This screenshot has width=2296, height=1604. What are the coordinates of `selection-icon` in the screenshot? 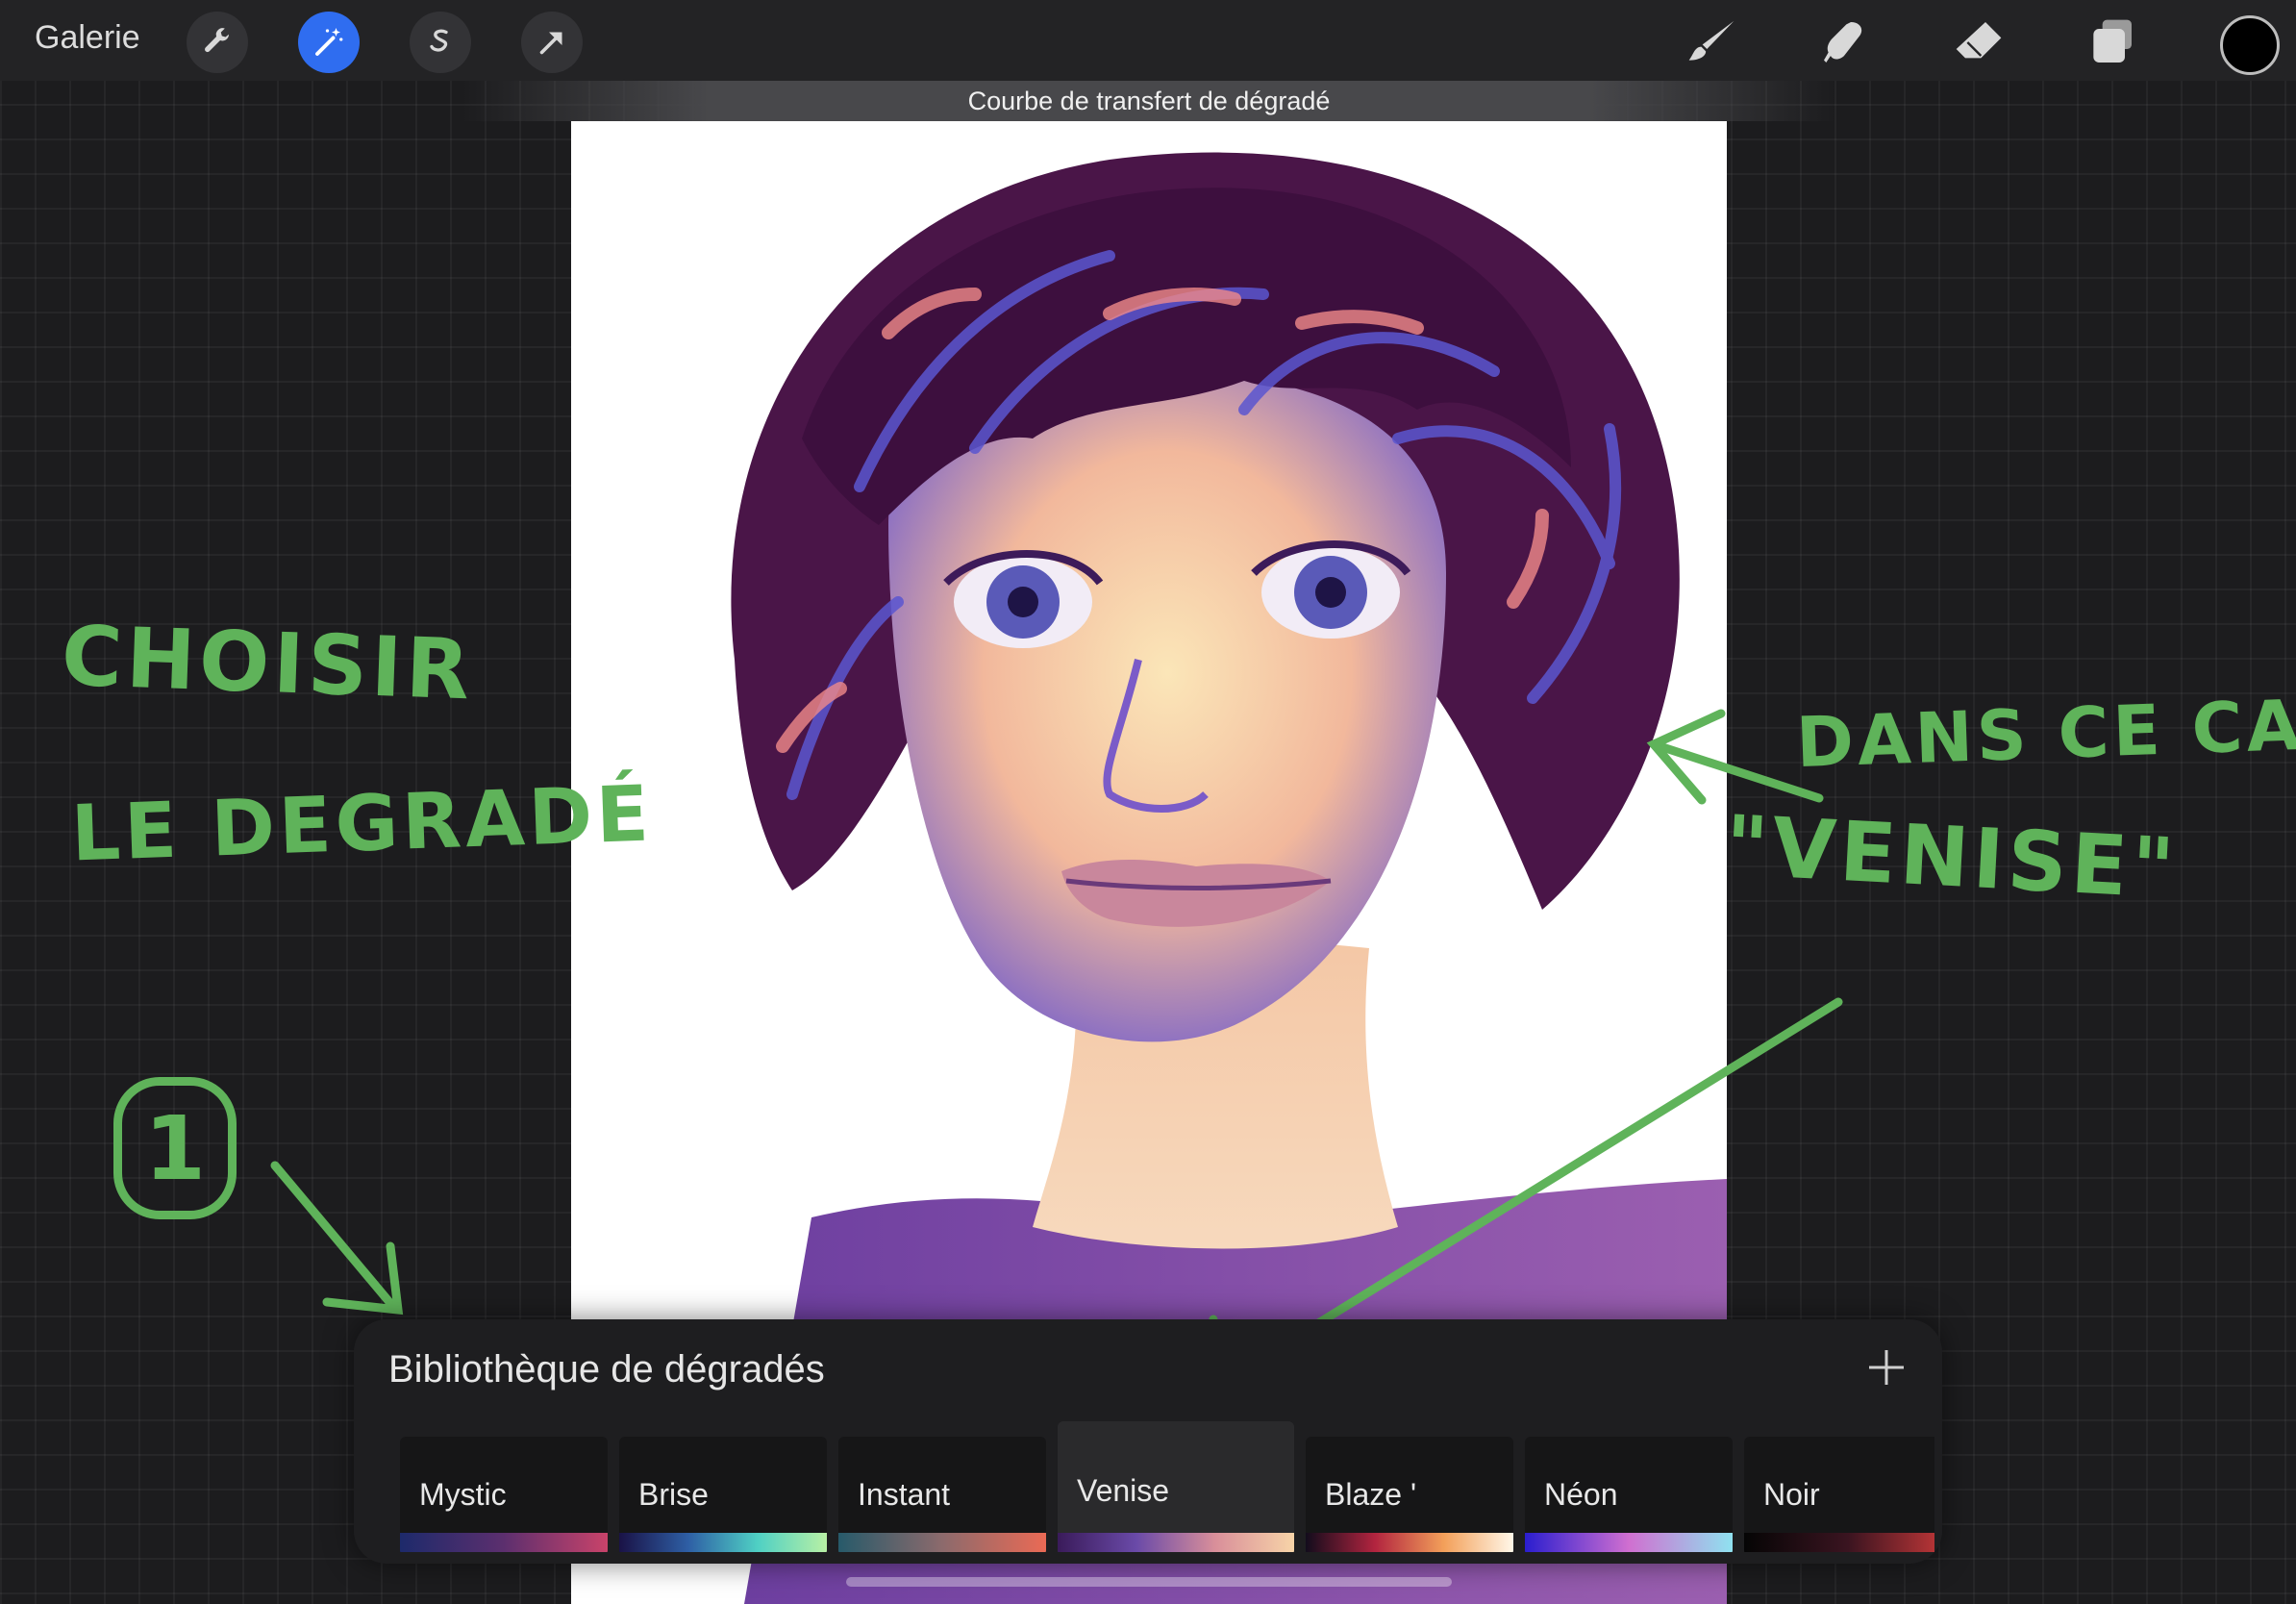 It's located at (439, 40).